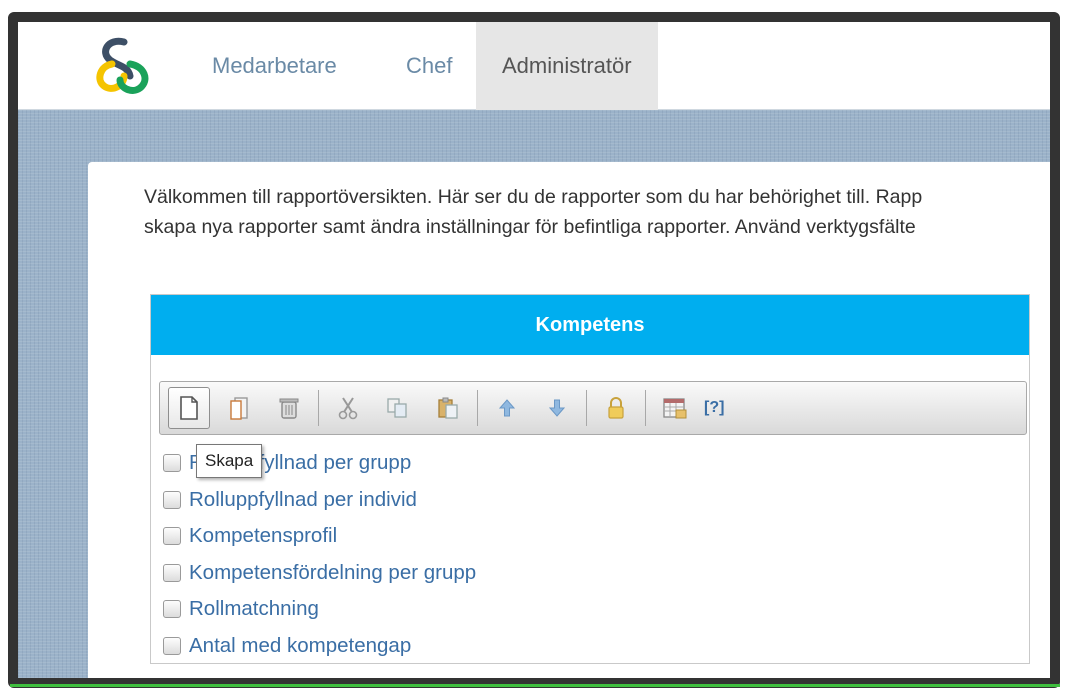 This screenshot has height=699, width=1070. Describe the element at coordinates (263, 536) in the screenshot. I see `report-link: Kompetensprofil` at that location.